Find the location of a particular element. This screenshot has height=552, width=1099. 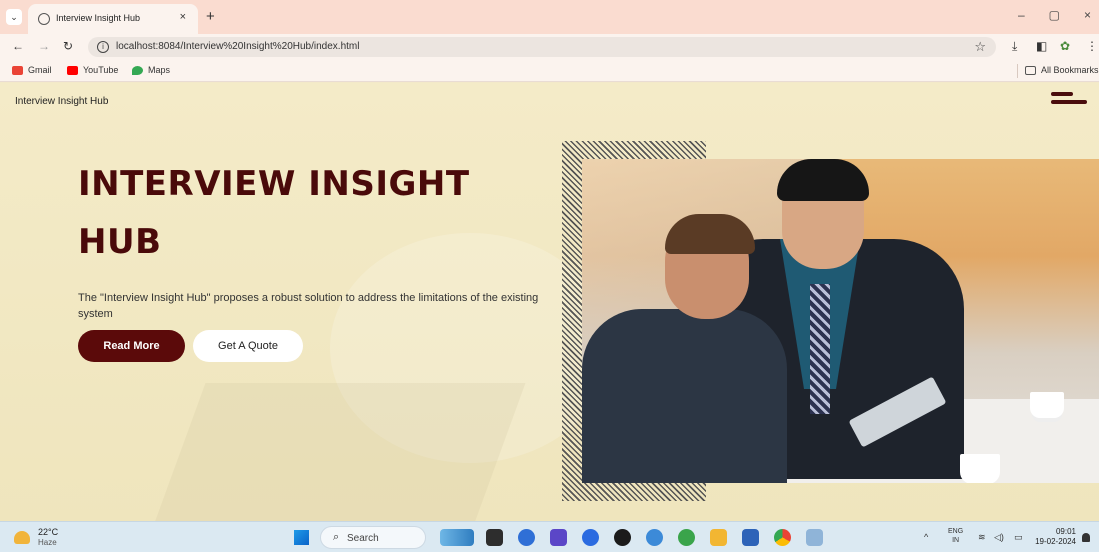

bookmark-gmail: Gmail is located at coordinates (32, 70).